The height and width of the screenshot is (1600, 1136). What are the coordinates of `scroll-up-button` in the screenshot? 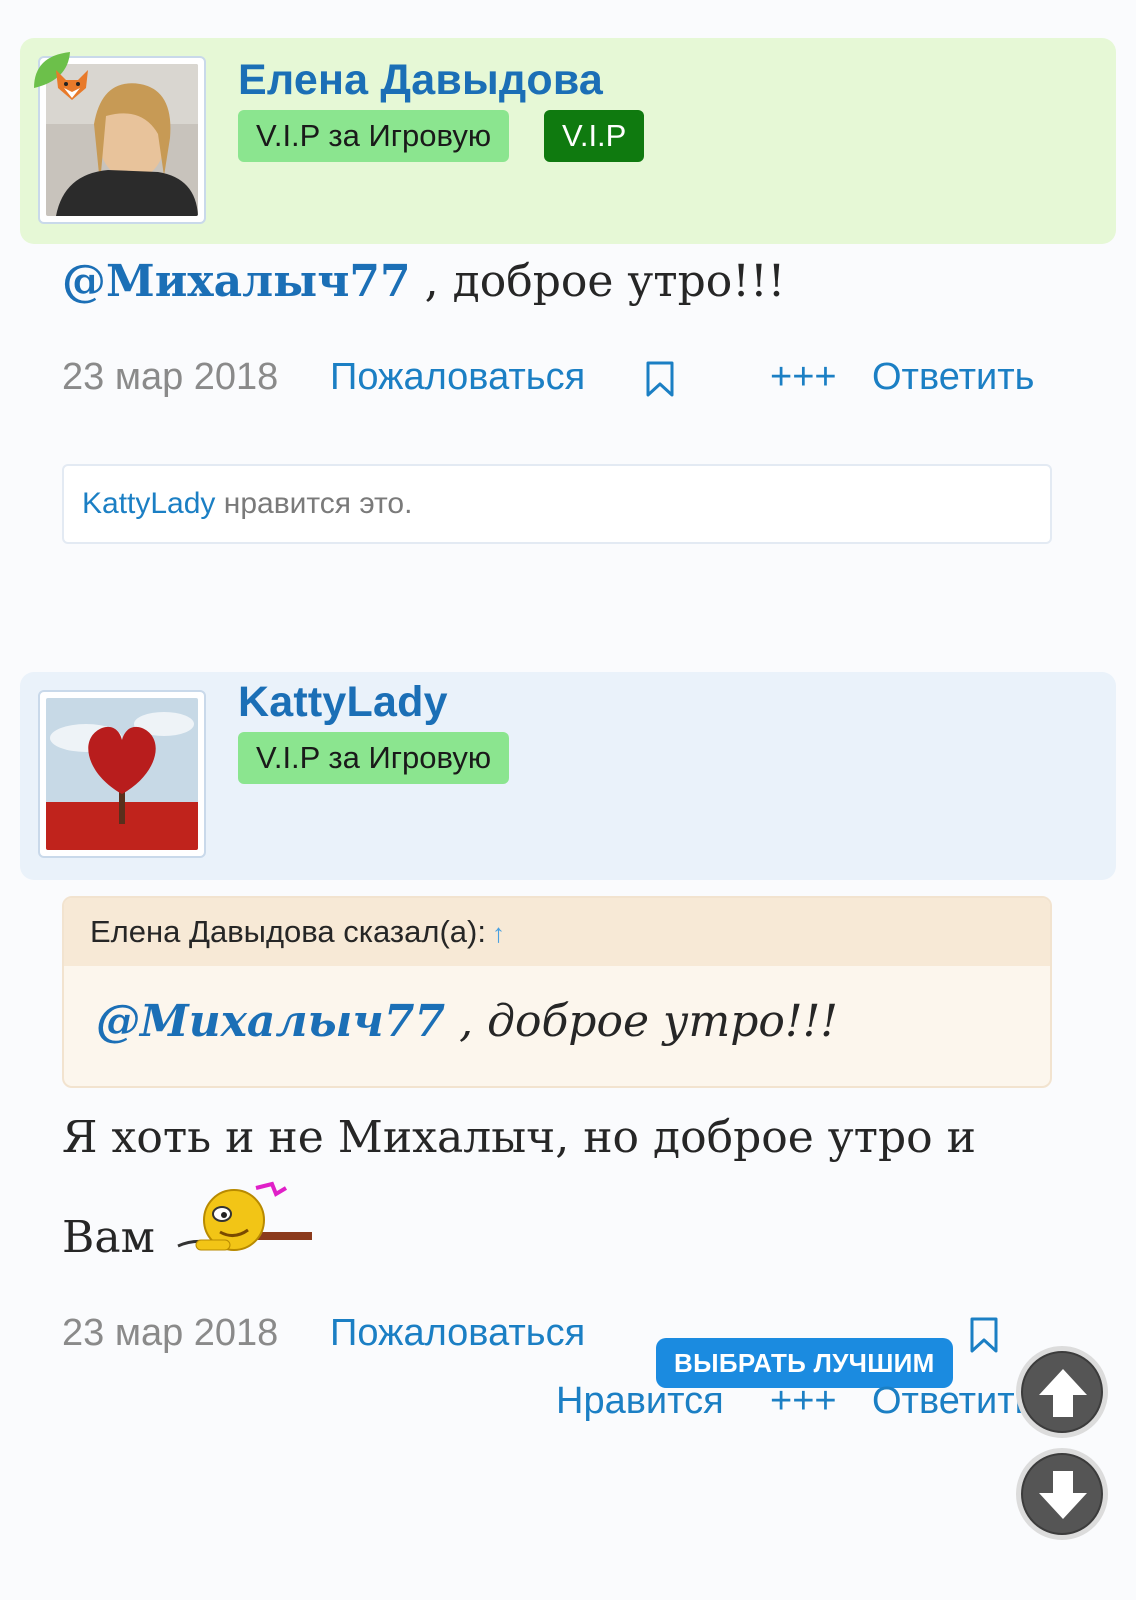 It's located at (1062, 1392).